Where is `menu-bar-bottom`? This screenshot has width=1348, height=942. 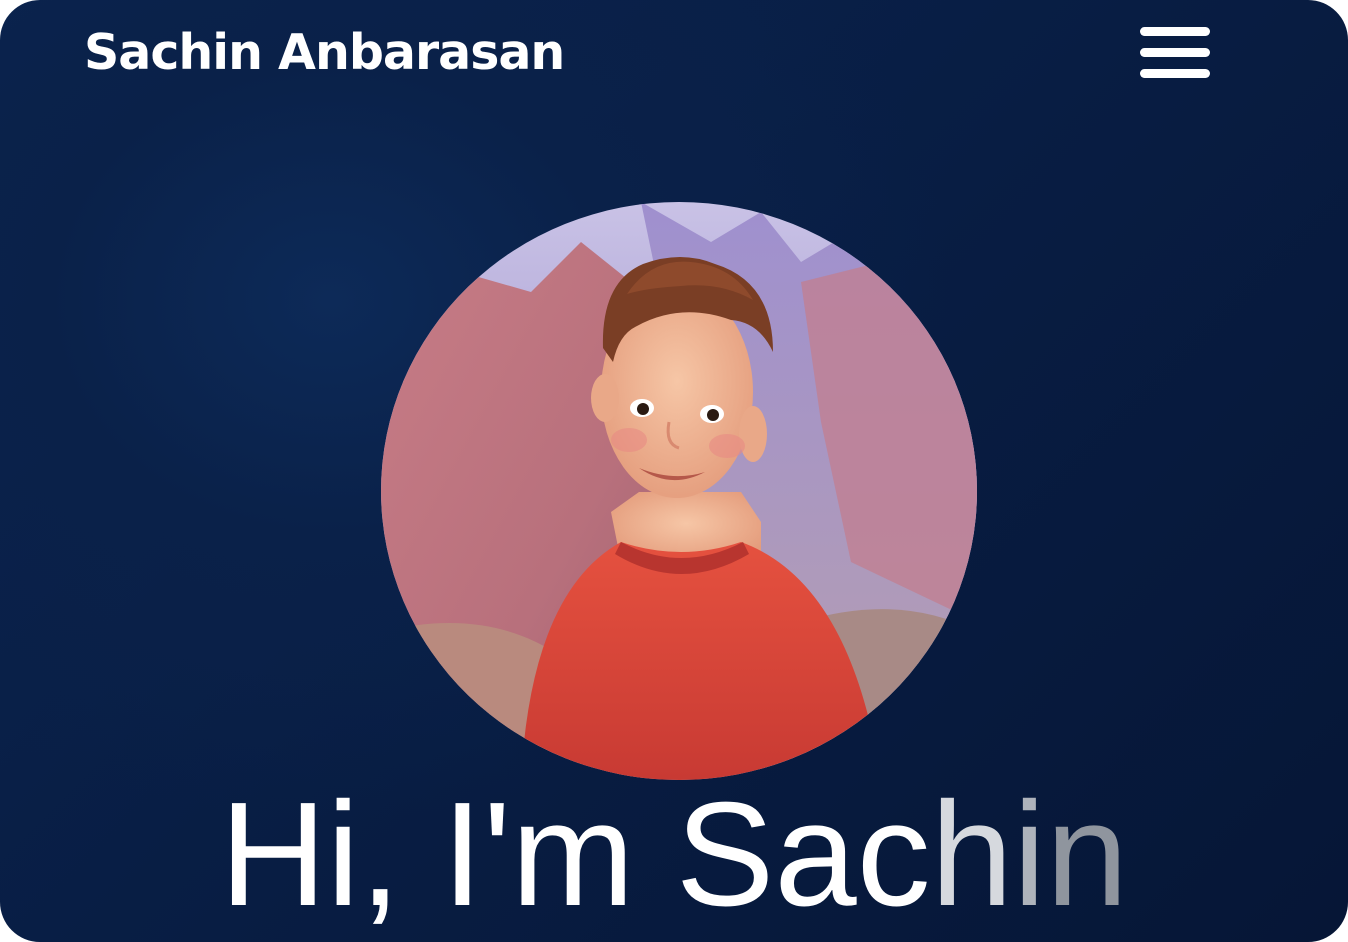
menu-bar-bottom is located at coordinates (1175, 73).